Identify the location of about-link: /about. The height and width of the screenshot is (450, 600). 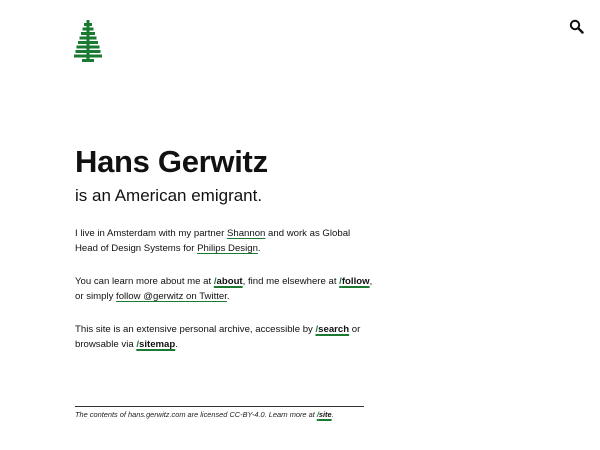
(228, 281).